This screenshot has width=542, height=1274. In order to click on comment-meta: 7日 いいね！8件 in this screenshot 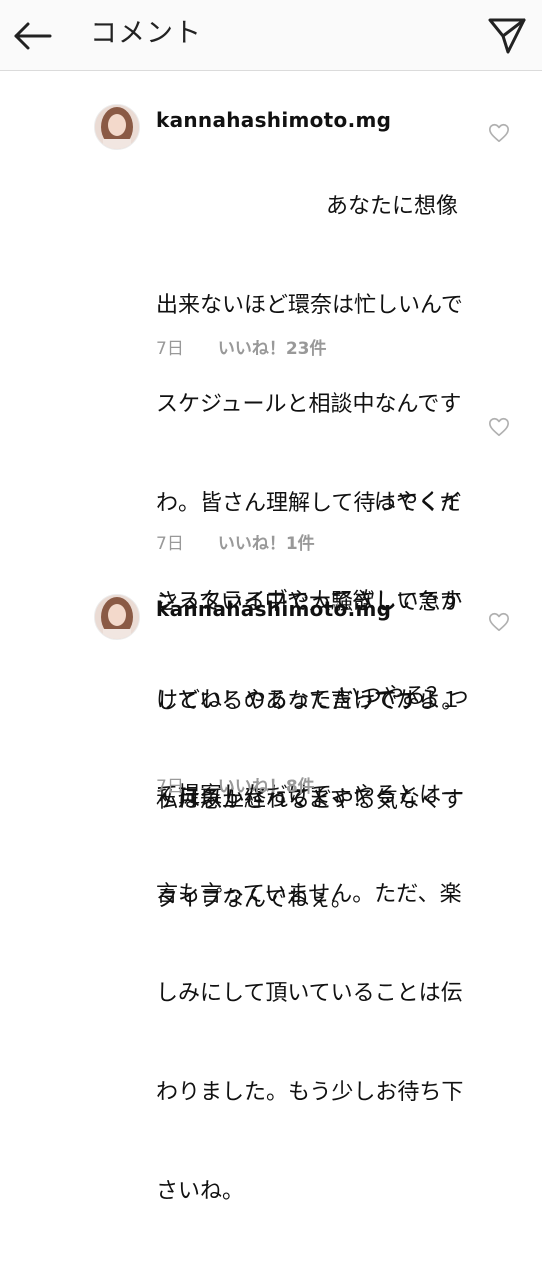, I will do `click(235, 787)`.